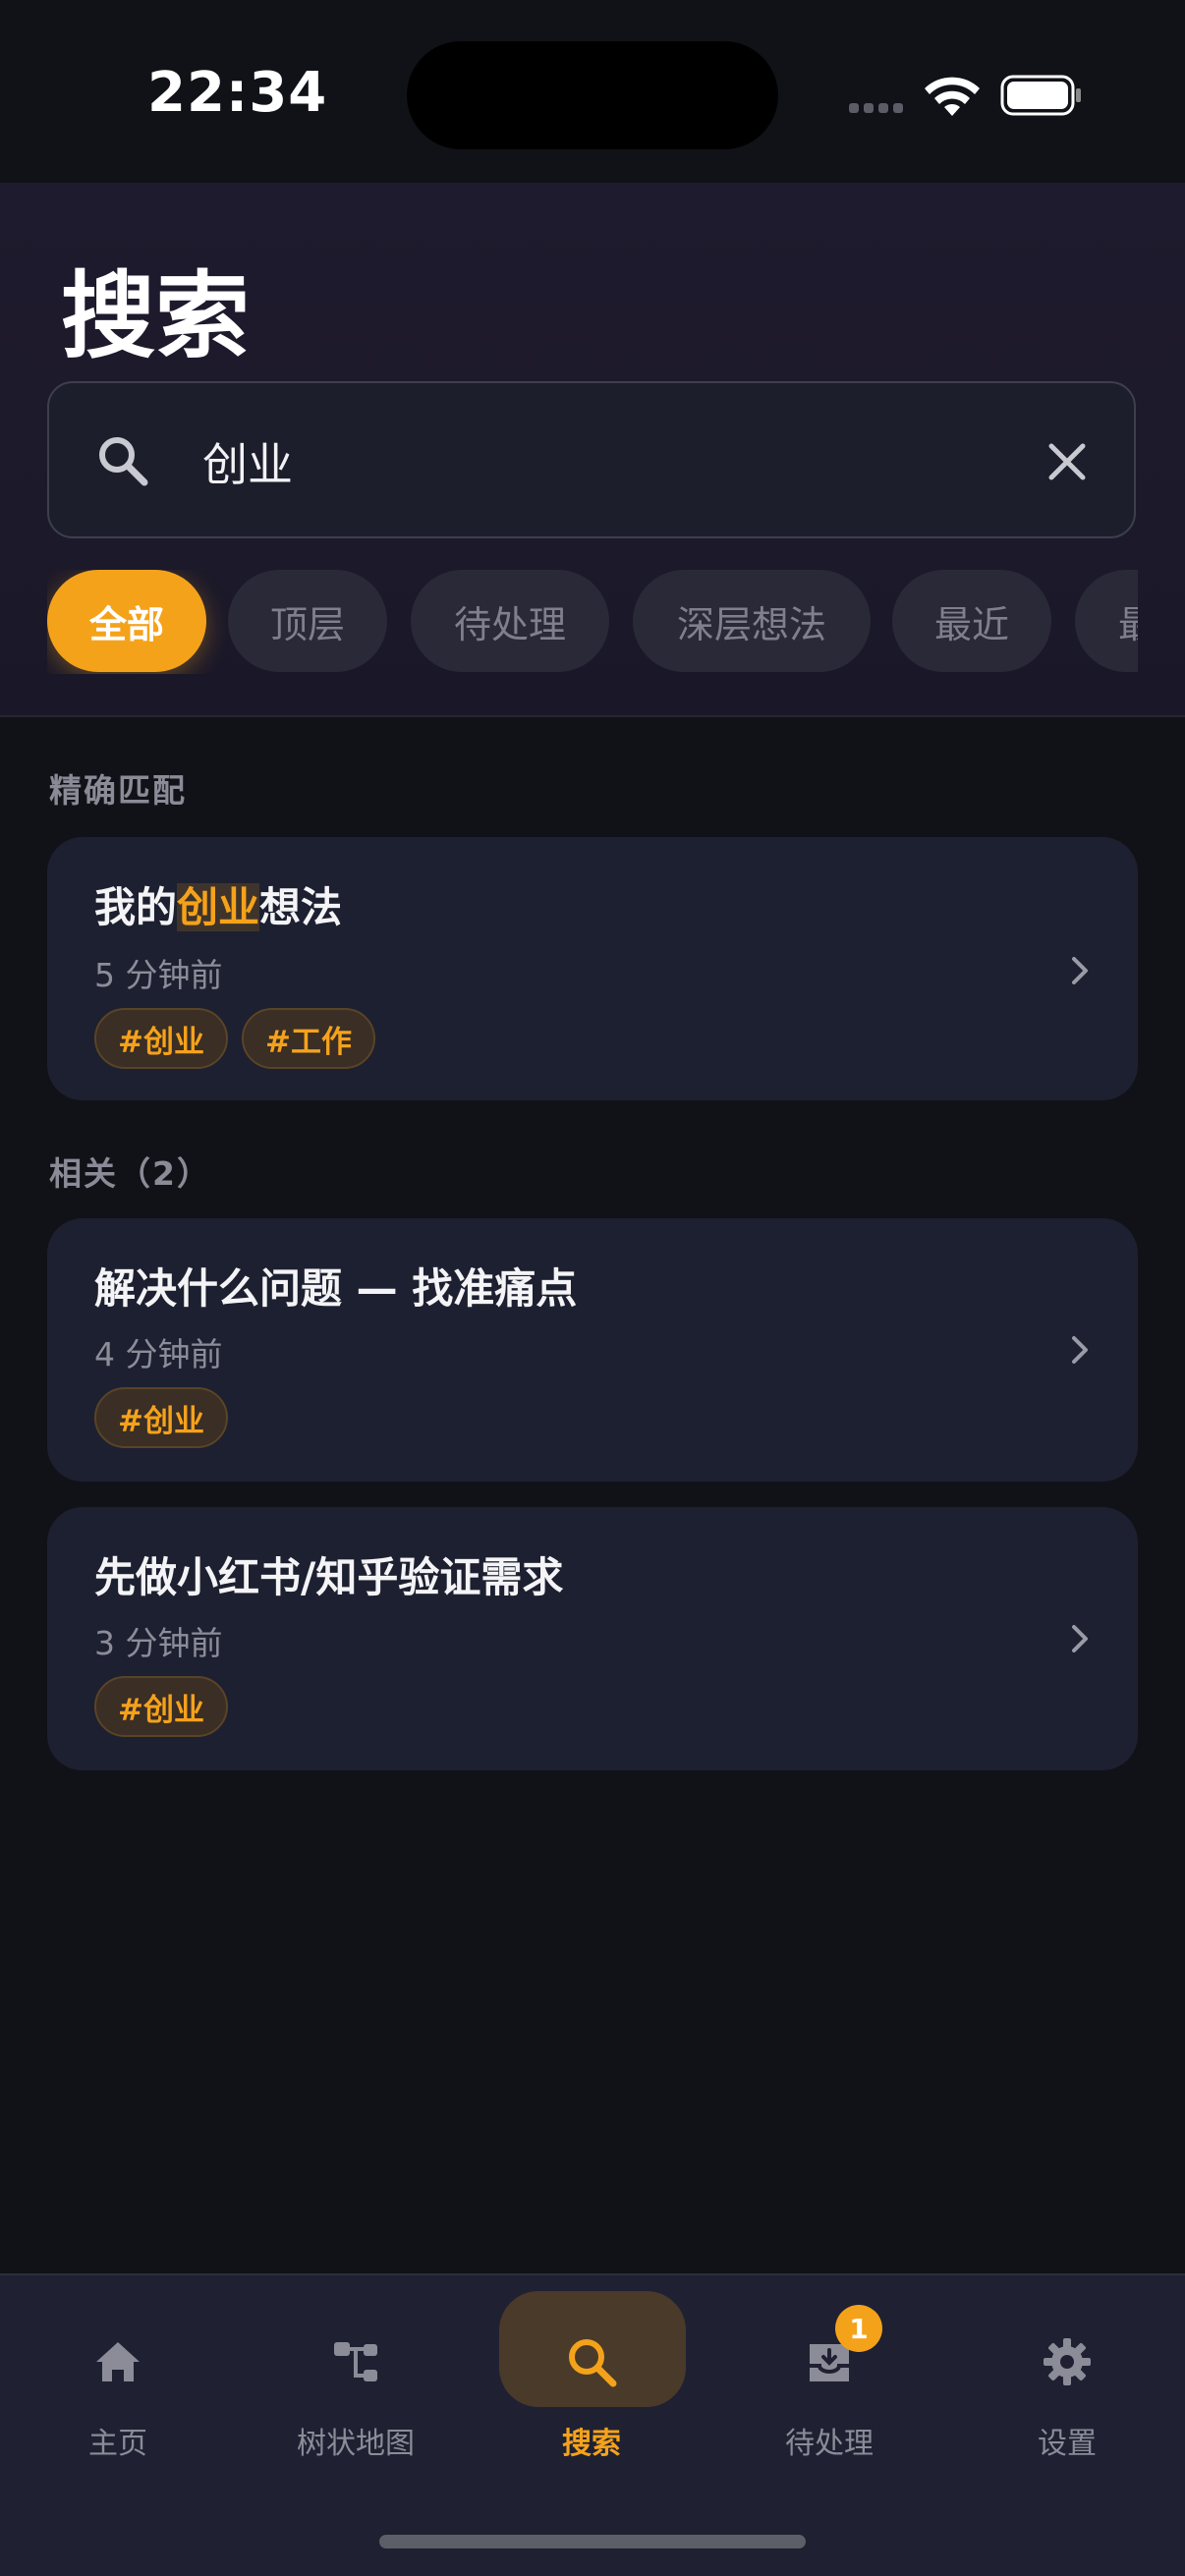  I want to click on tab-search: 搜索, so click(592, 2388).